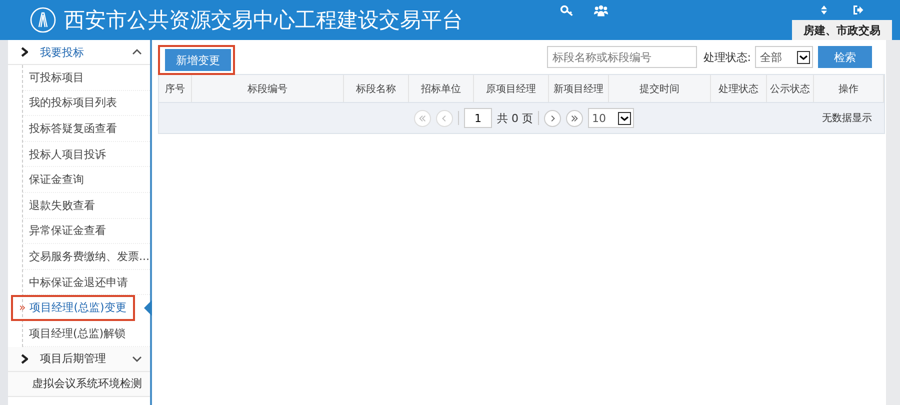 The image size is (900, 405). Describe the element at coordinates (79, 384) in the screenshot. I see `menu-group: 虚拟会议系统环境检测` at that location.